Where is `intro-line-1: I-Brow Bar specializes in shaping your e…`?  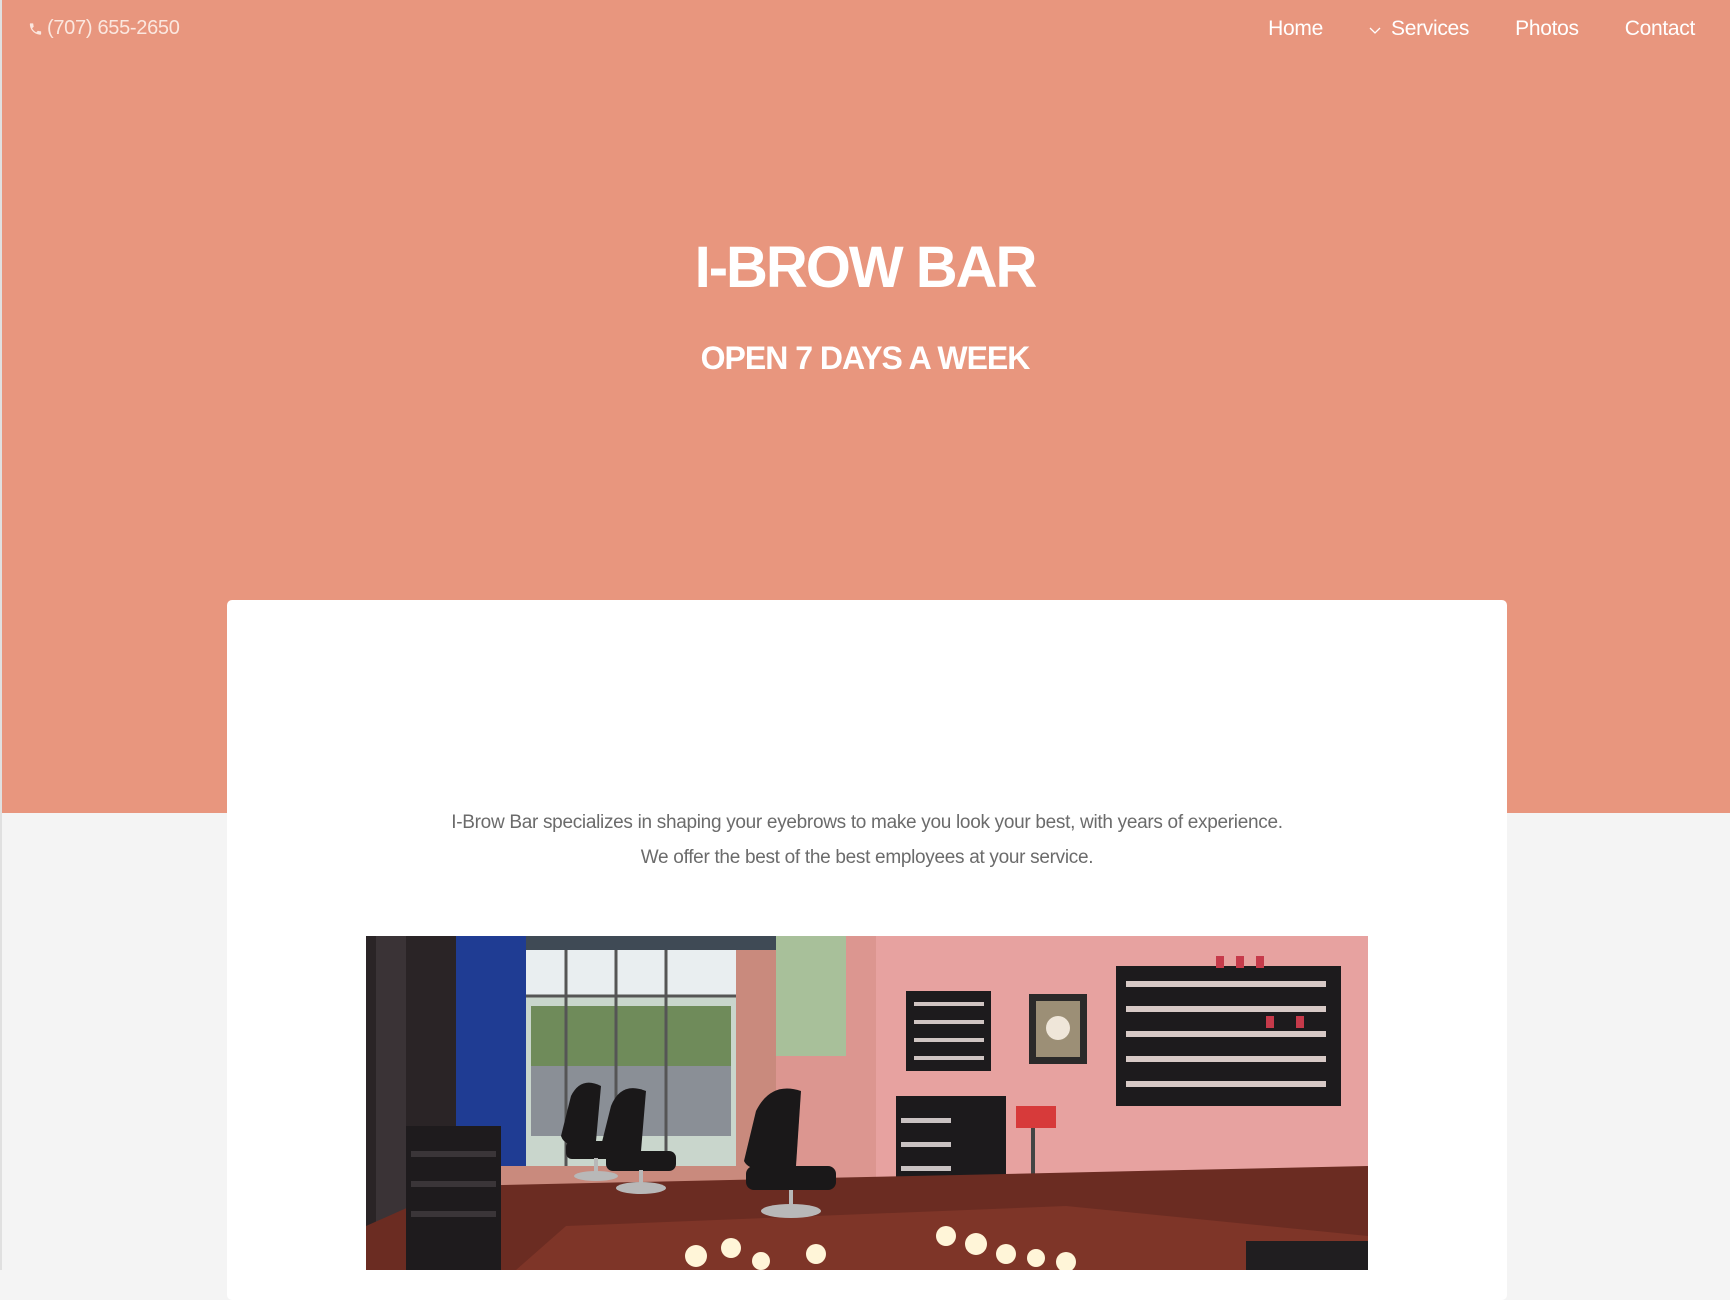 intro-line-1: I-Brow Bar specializes in shaping your e… is located at coordinates (867, 822).